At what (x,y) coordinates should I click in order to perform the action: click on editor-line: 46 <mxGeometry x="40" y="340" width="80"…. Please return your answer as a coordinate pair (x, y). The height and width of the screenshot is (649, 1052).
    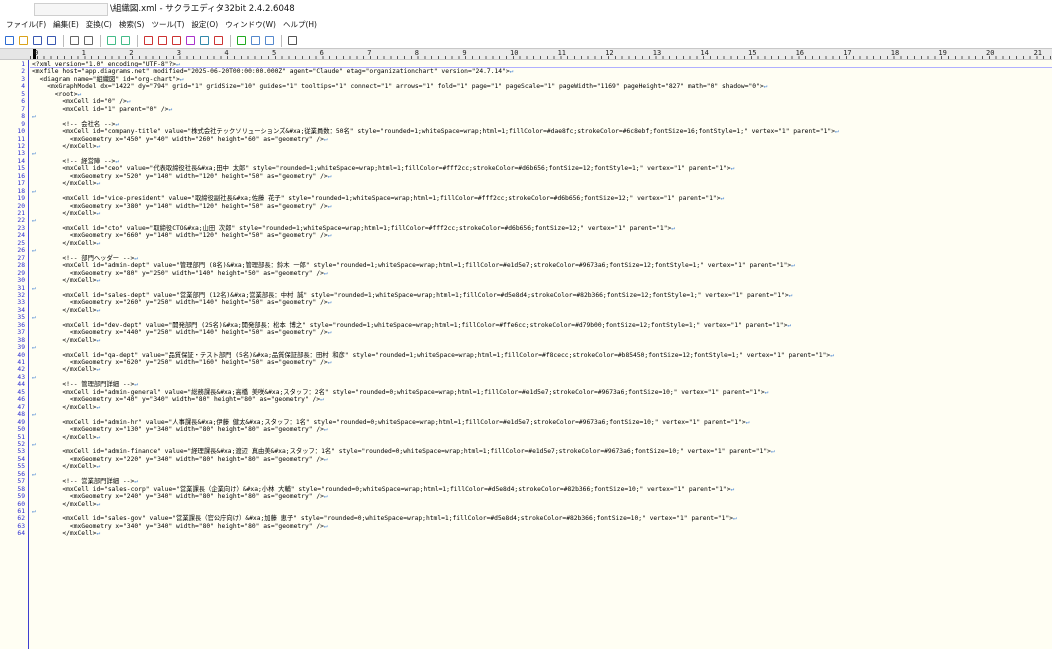
    Looking at the image, I should click on (526, 399).